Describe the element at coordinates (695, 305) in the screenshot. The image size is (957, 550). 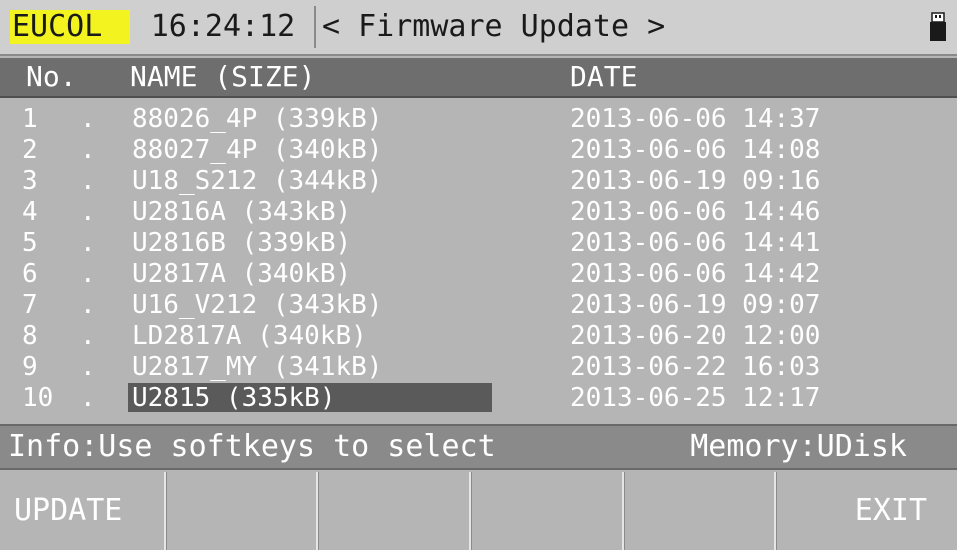
I see `file-date: 2013-06-19 09:07` at that location.